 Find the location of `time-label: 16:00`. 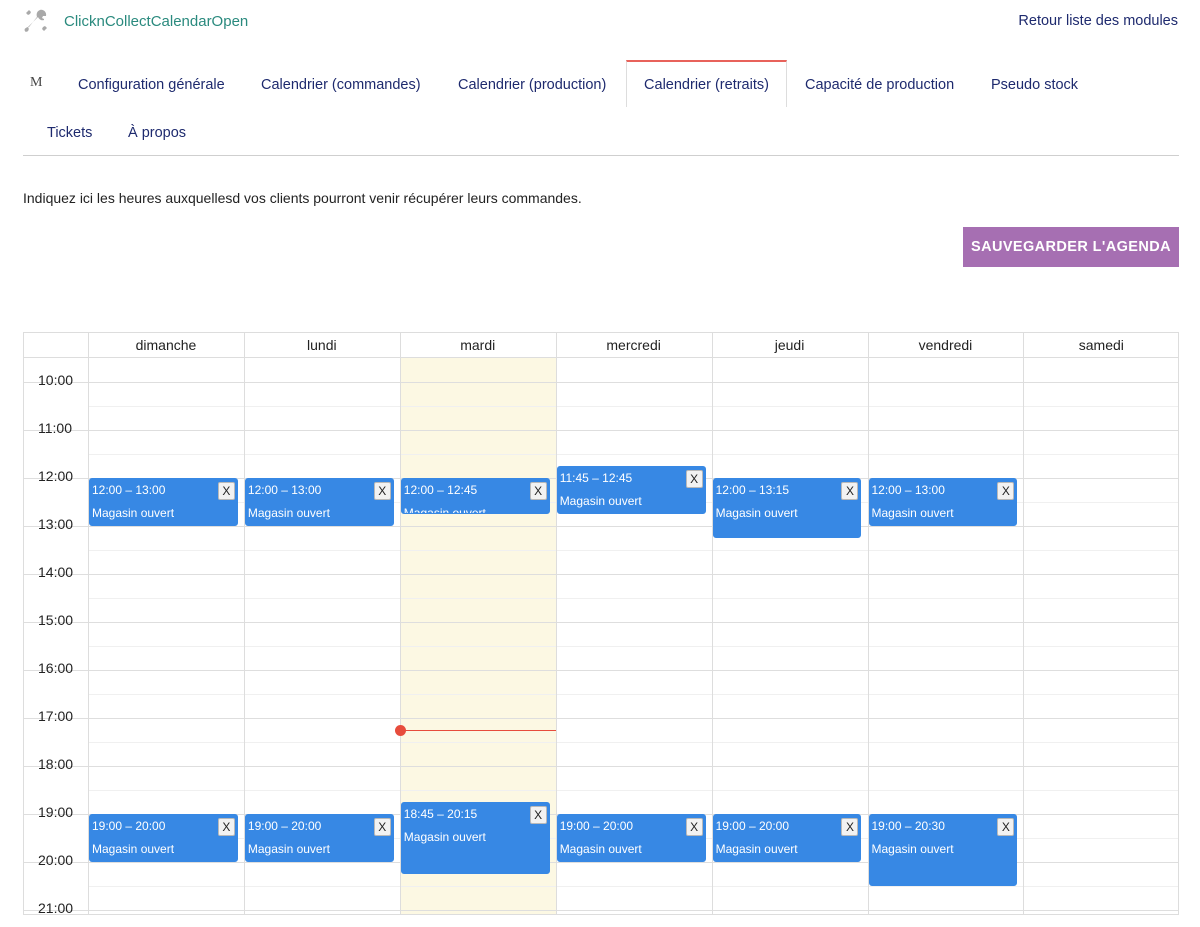

time-label: 16:00 is located at coordinates (56, 668).